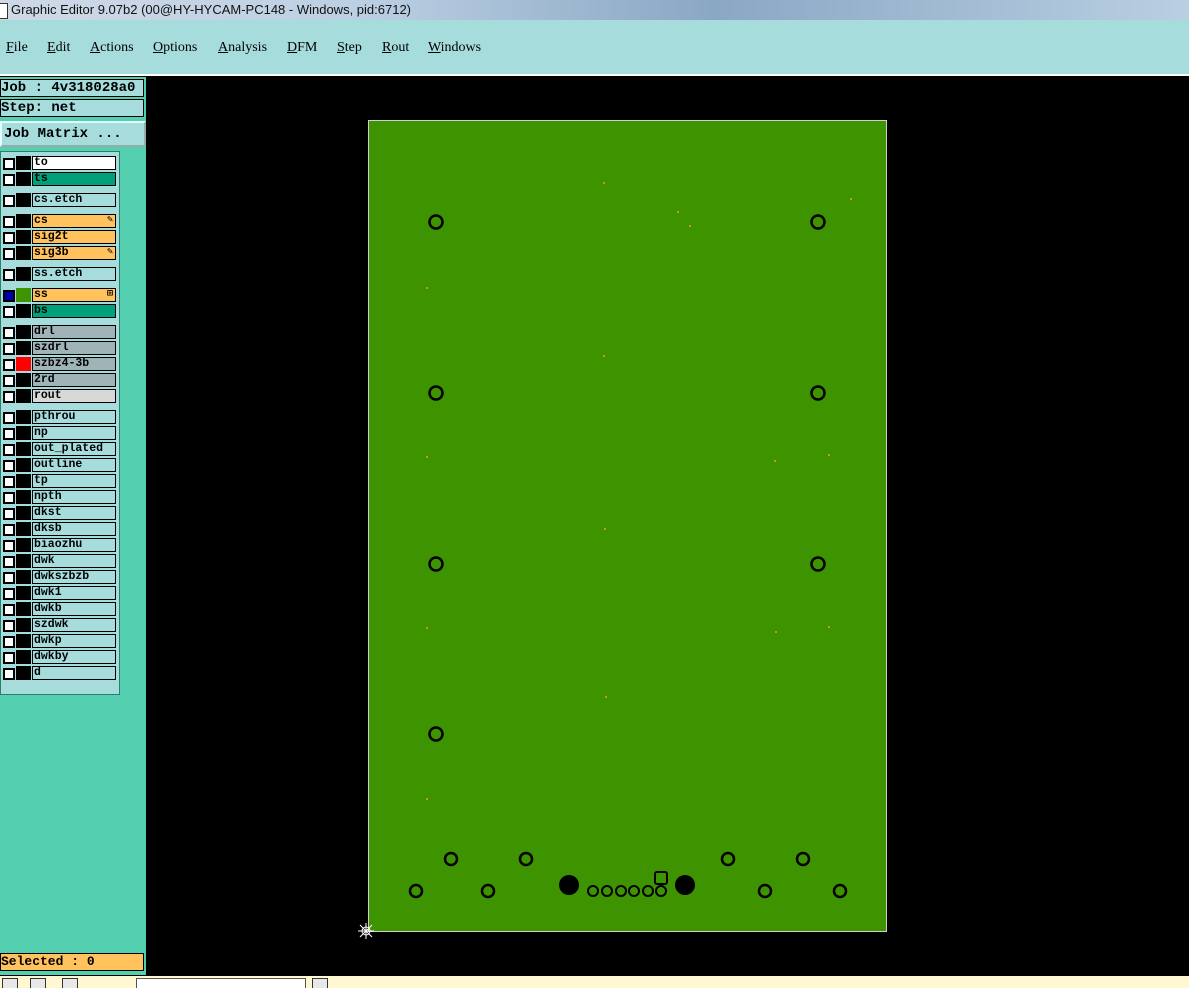 This screenshot has height=988, width=1189. What do you see at coordinates (59, 593) in the screenshot?
I see `layer-row: dwk1` at bounding box center [59, 593].